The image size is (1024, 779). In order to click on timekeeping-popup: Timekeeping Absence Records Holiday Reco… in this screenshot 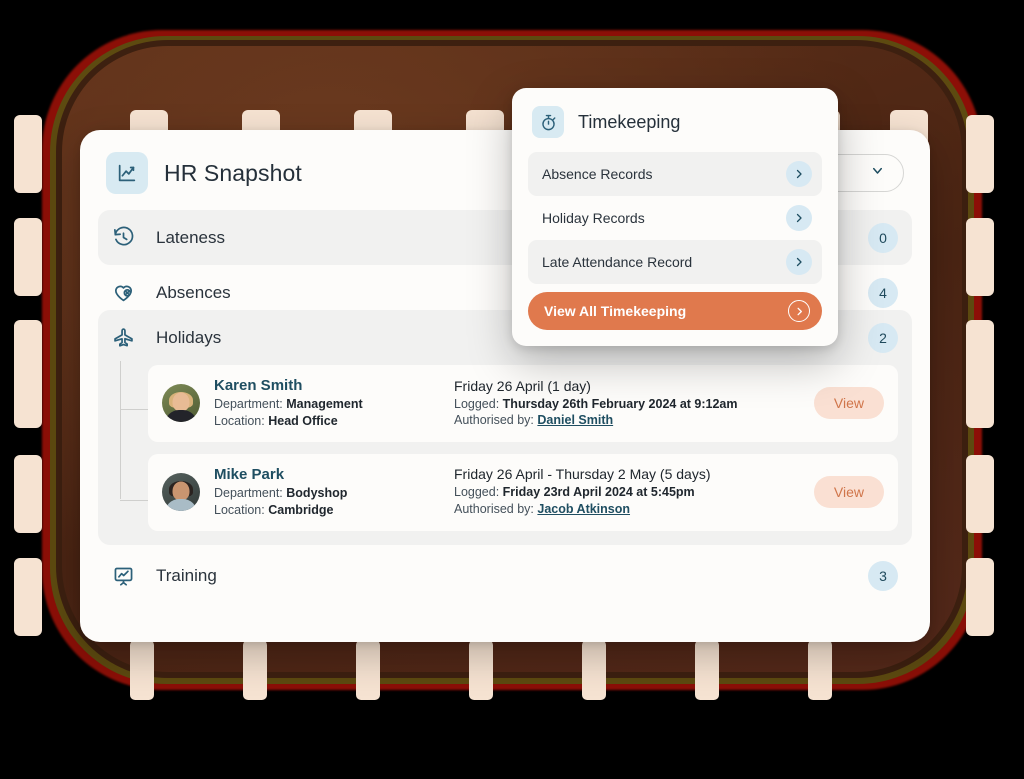, I will do `click(675, 217)`.